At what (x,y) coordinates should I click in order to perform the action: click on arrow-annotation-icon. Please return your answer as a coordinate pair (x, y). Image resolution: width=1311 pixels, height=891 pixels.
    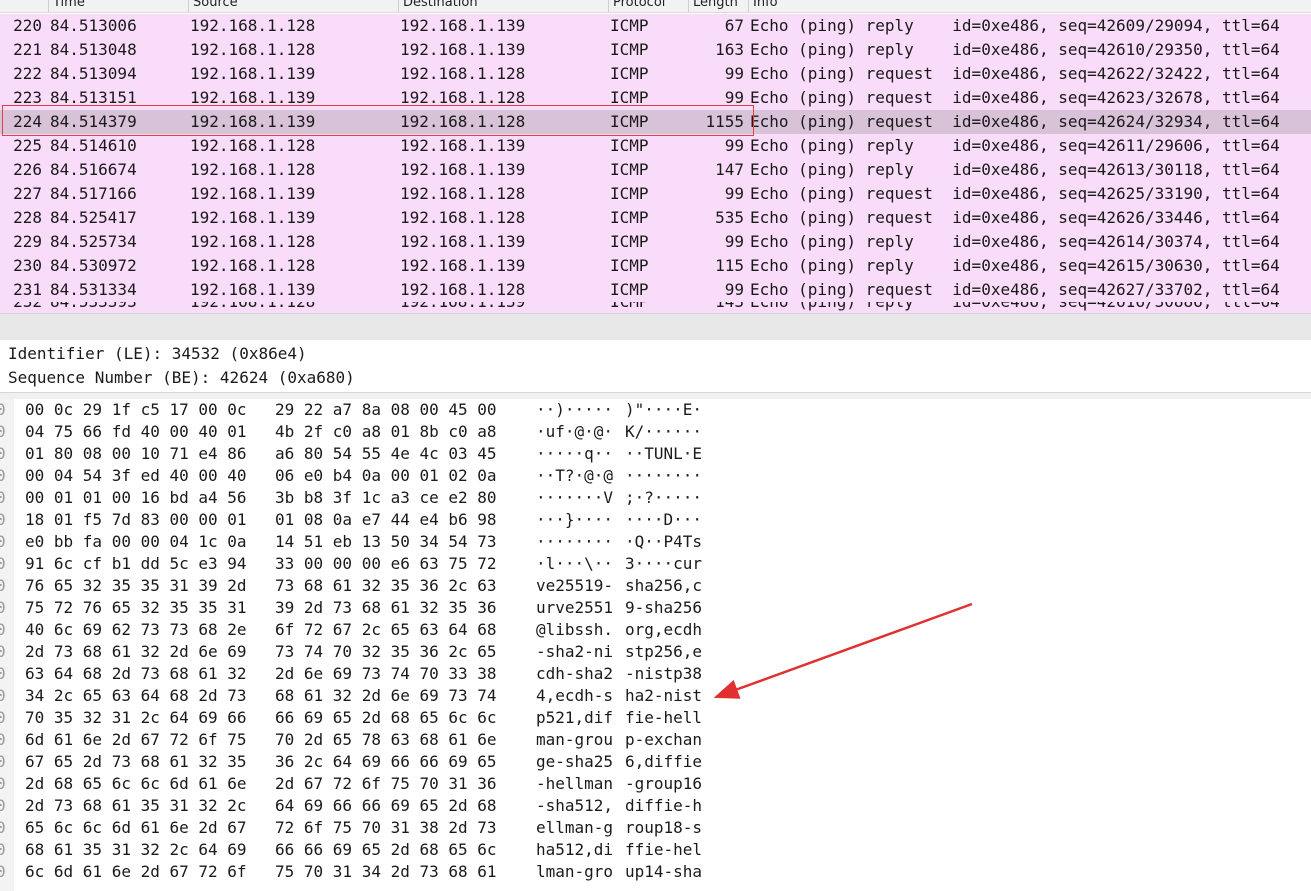
    Looking at the image, I should click on (843, 650).